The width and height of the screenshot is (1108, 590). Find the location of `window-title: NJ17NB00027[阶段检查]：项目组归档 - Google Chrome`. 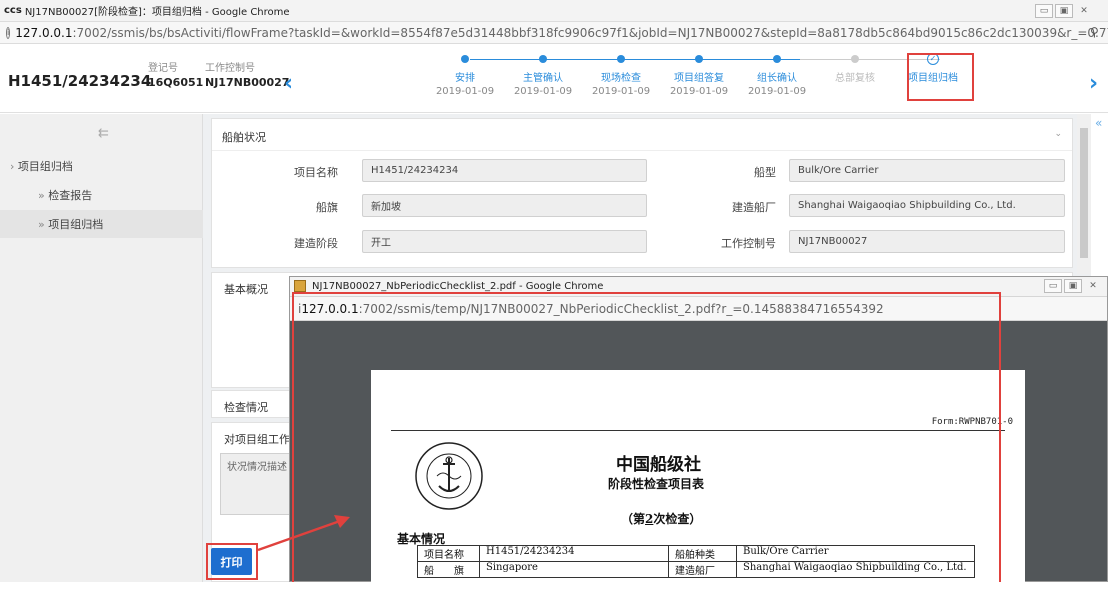

window-title: NJ17NB00027[阶段检查]：项目组归档 - Google Chrome is located at coordinates (157, 10).